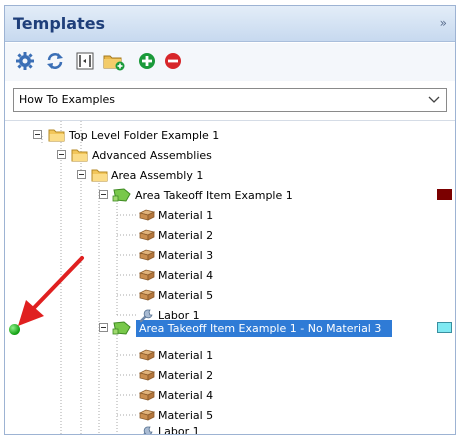 The image size is (461, 438). What do you see at coordinates (443, 23) in the screenshot?
I see `collapse-panel-button: »` at bounding box center [443, 23].